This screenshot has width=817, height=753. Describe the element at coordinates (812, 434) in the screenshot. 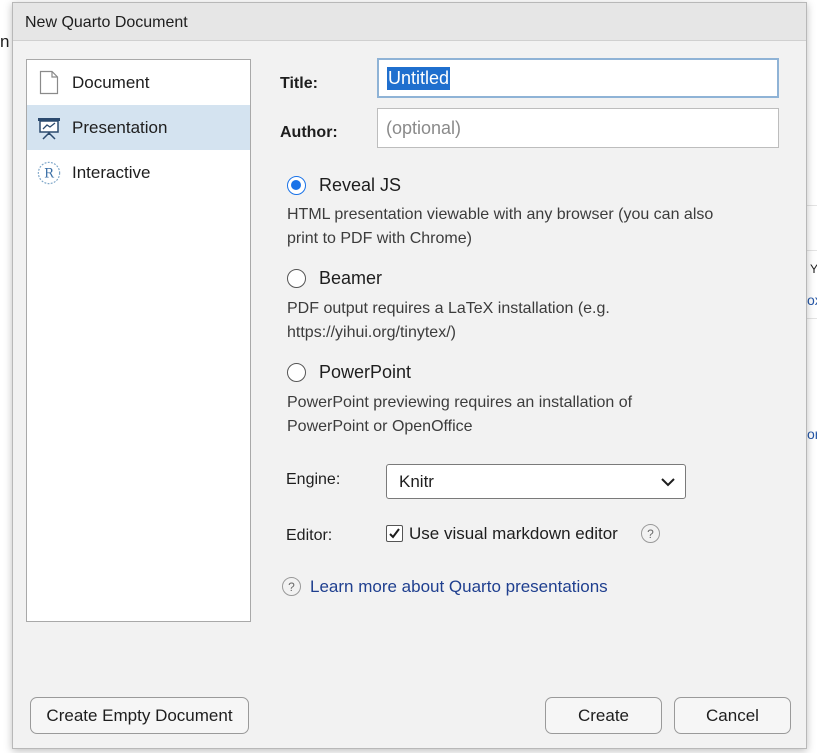

I see `background-link-fragment: or` at that location.